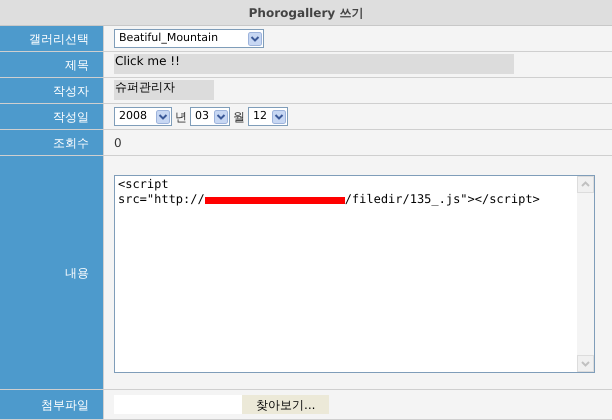  Describe the element at coordinates (77, 273) in the screenshot. I see `field-label: 내용` at that location.